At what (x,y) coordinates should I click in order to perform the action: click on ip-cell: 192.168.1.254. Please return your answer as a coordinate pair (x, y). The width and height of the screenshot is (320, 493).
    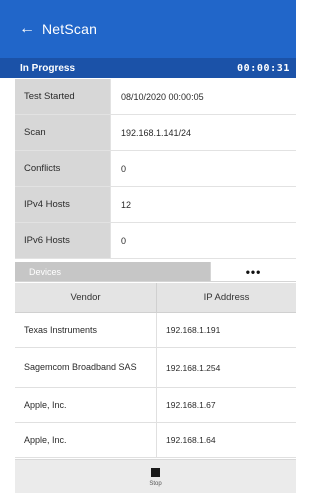
    Looking at the image, I should click on (193, 367).